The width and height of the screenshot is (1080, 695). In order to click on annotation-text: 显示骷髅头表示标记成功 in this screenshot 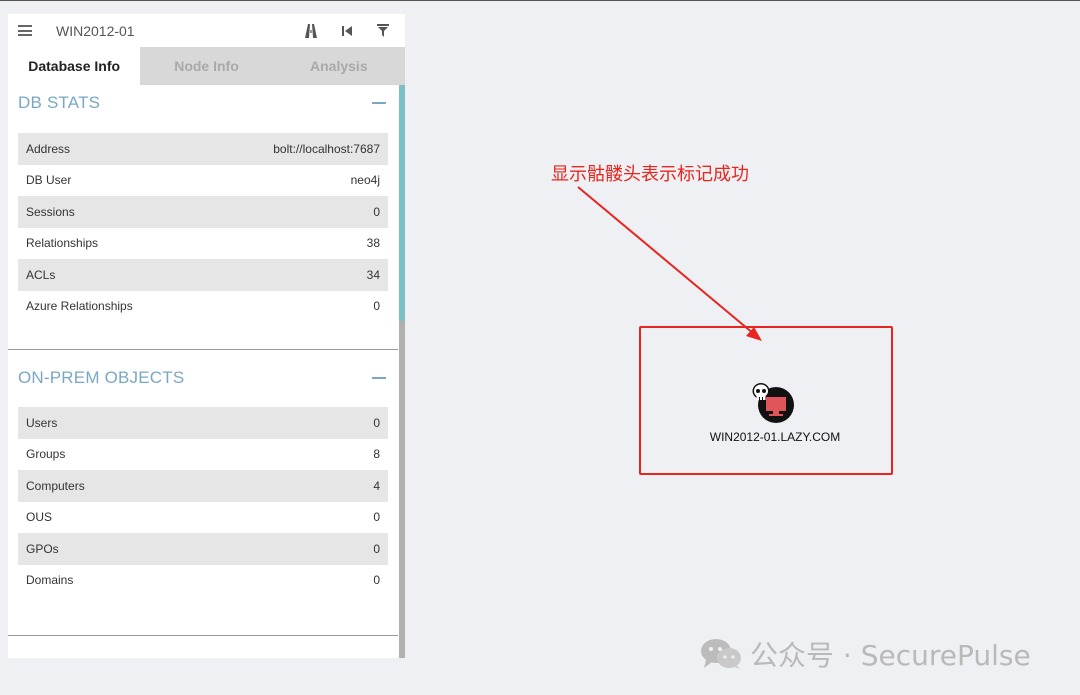, I will do `click(650, 174)`.